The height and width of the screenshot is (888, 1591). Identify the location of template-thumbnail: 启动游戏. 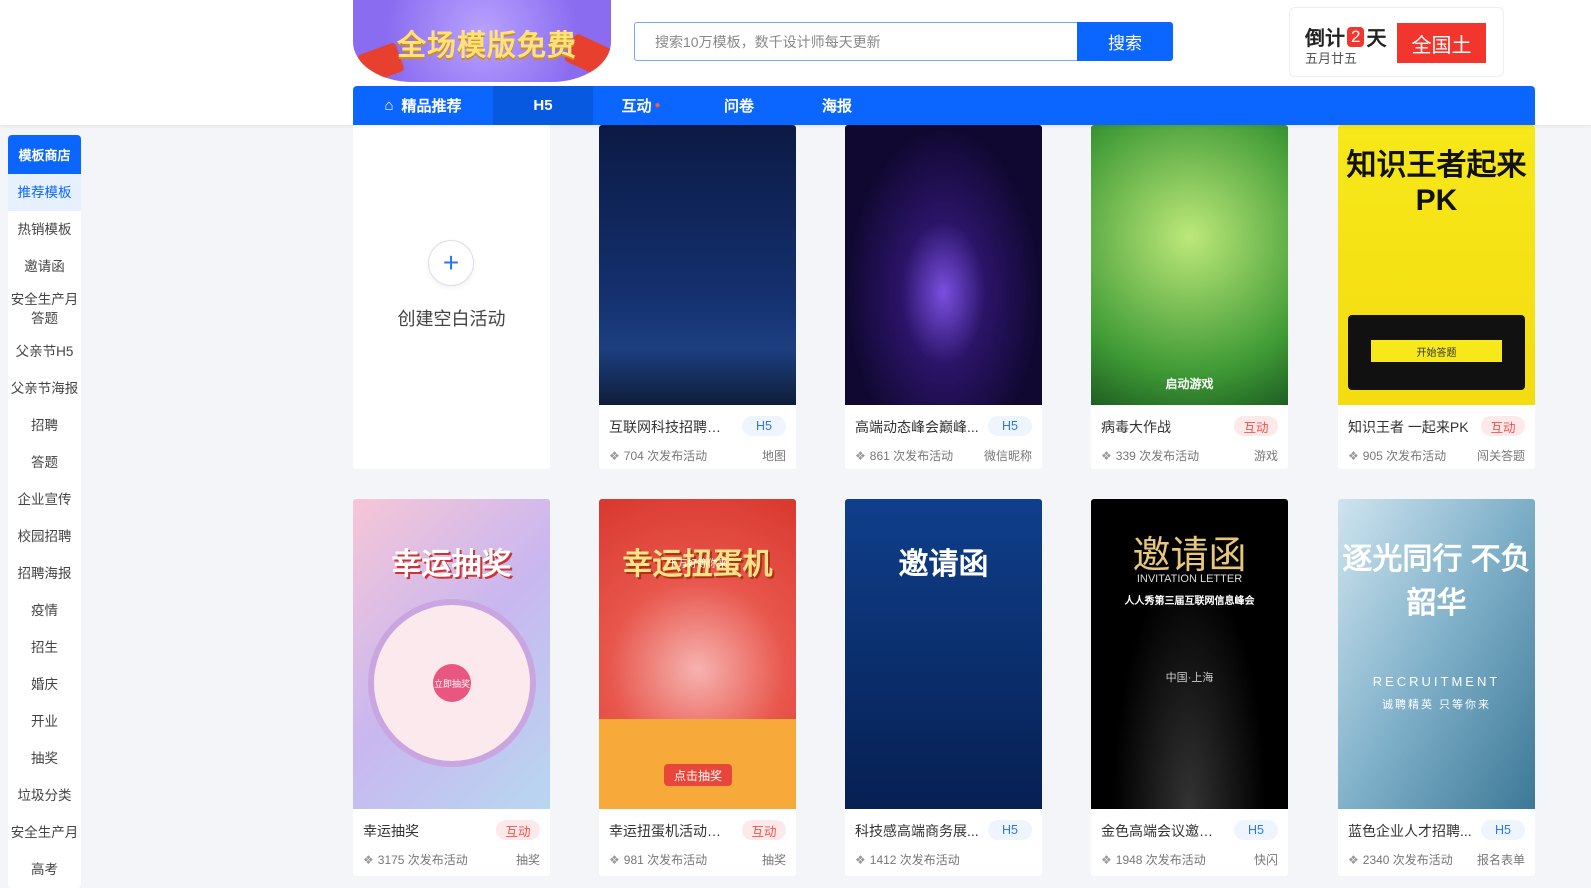
(1189, 265).